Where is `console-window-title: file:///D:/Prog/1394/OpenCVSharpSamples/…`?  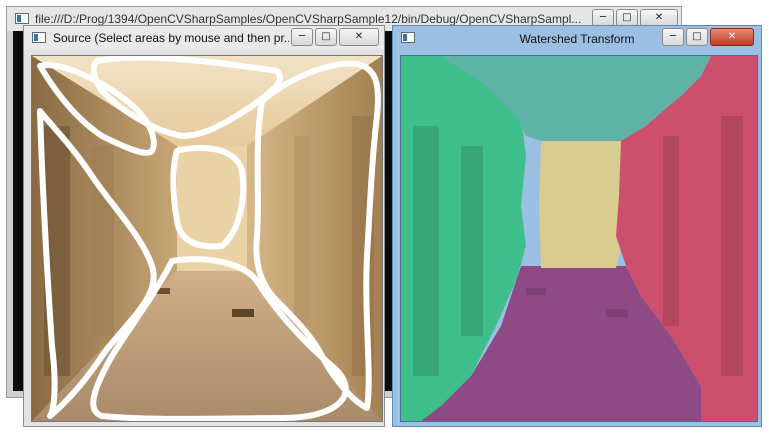 console-window-title: file:///D:/Prog/1394/OpenCVSharpSamples/… is located at coordinates (308, 19).